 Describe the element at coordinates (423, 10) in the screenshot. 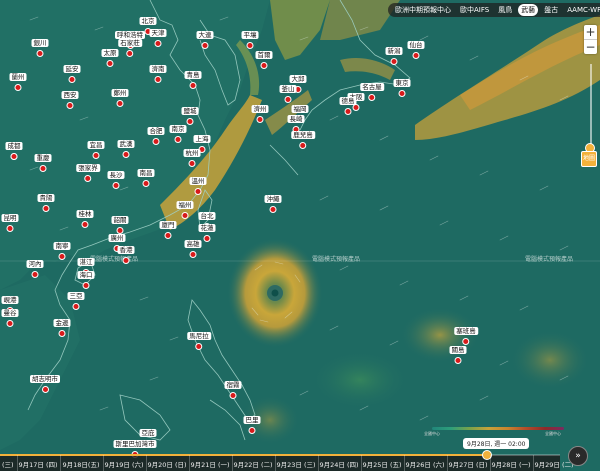

I see `model-option-ecmwf: 歐洲中期預報中心` at that location.